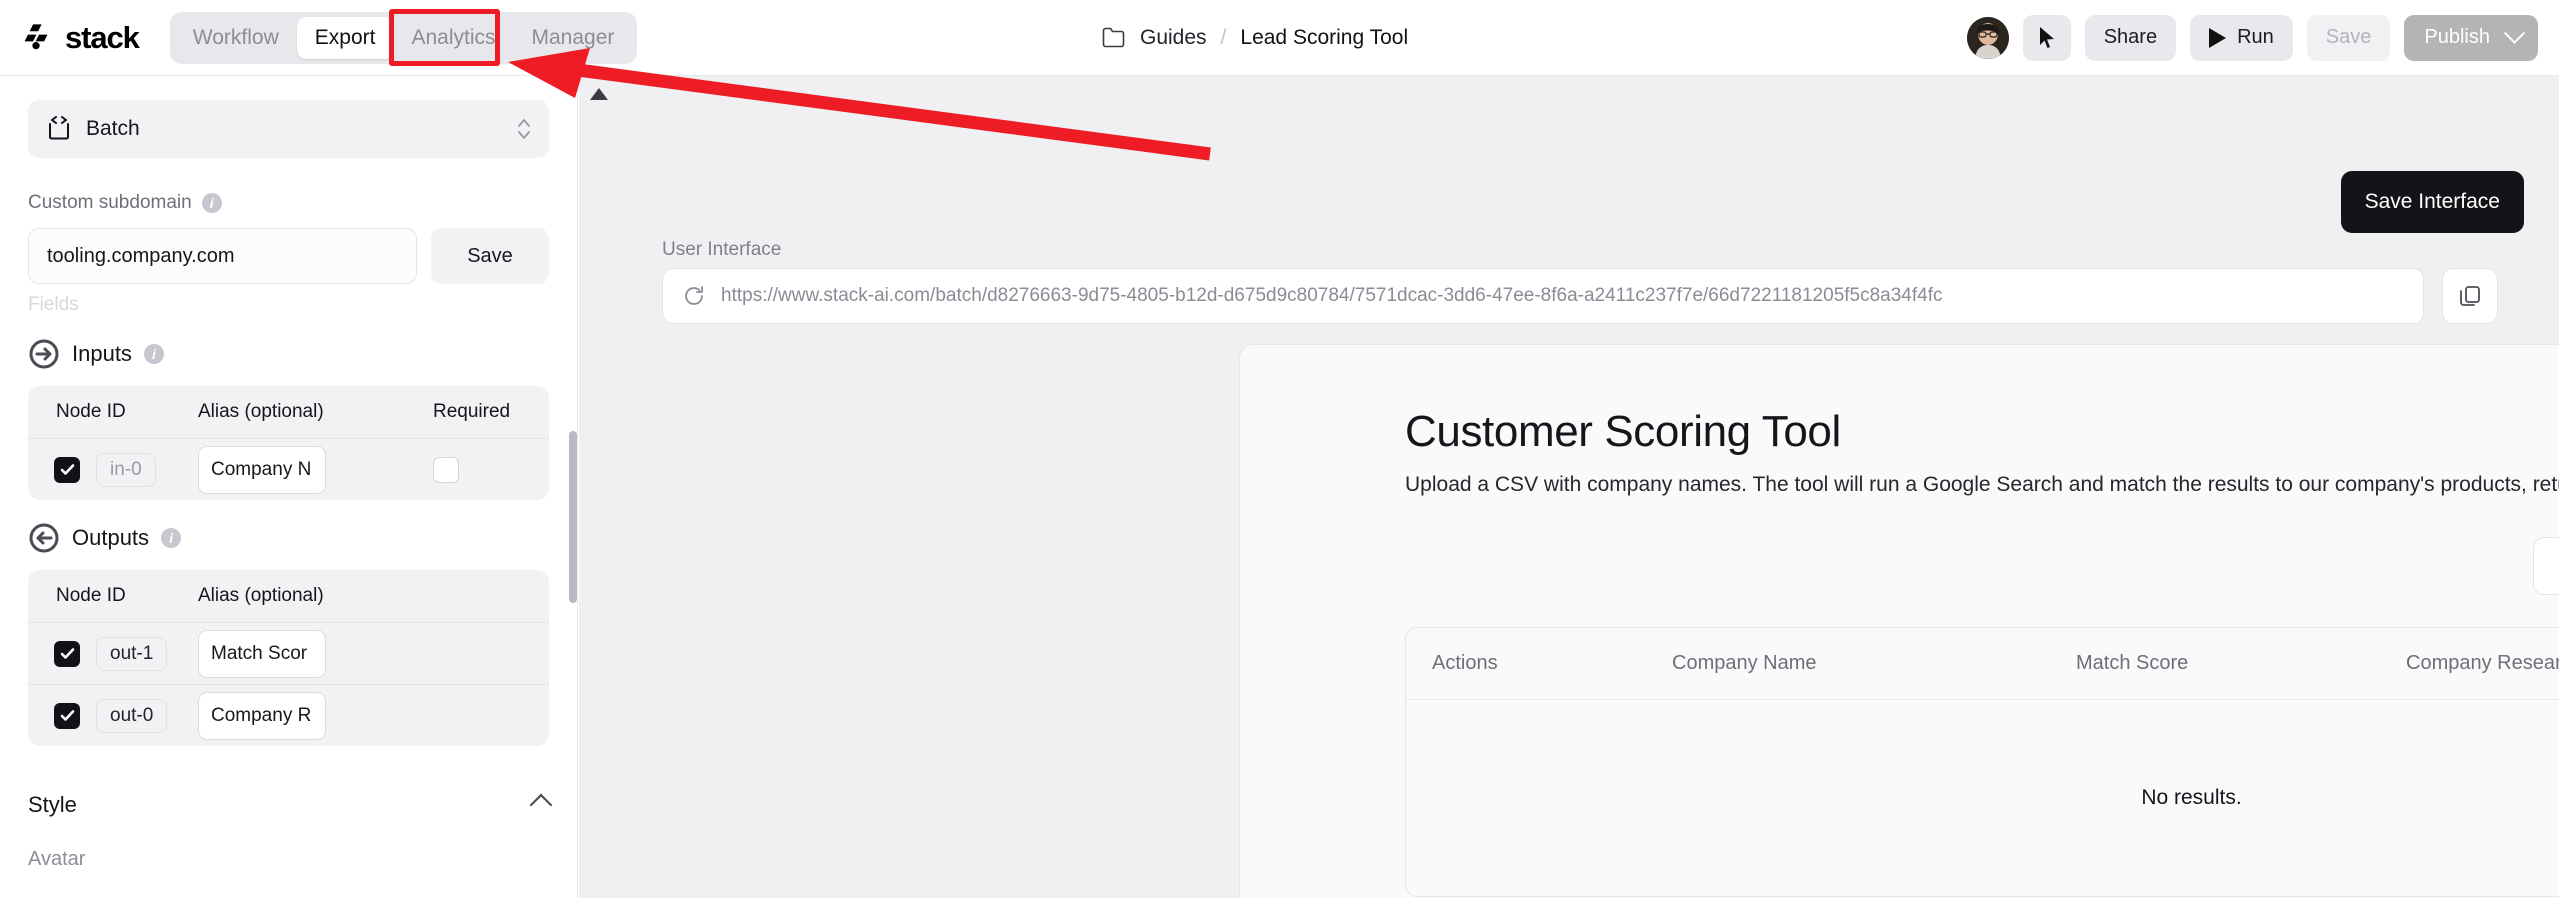 Image resolution: width=2559 pixels, height=898 pixels. What do you see at coordinates (44, 538) in the screenshot?
I see `output-arrow-icon` at bounding box center [44, 538].